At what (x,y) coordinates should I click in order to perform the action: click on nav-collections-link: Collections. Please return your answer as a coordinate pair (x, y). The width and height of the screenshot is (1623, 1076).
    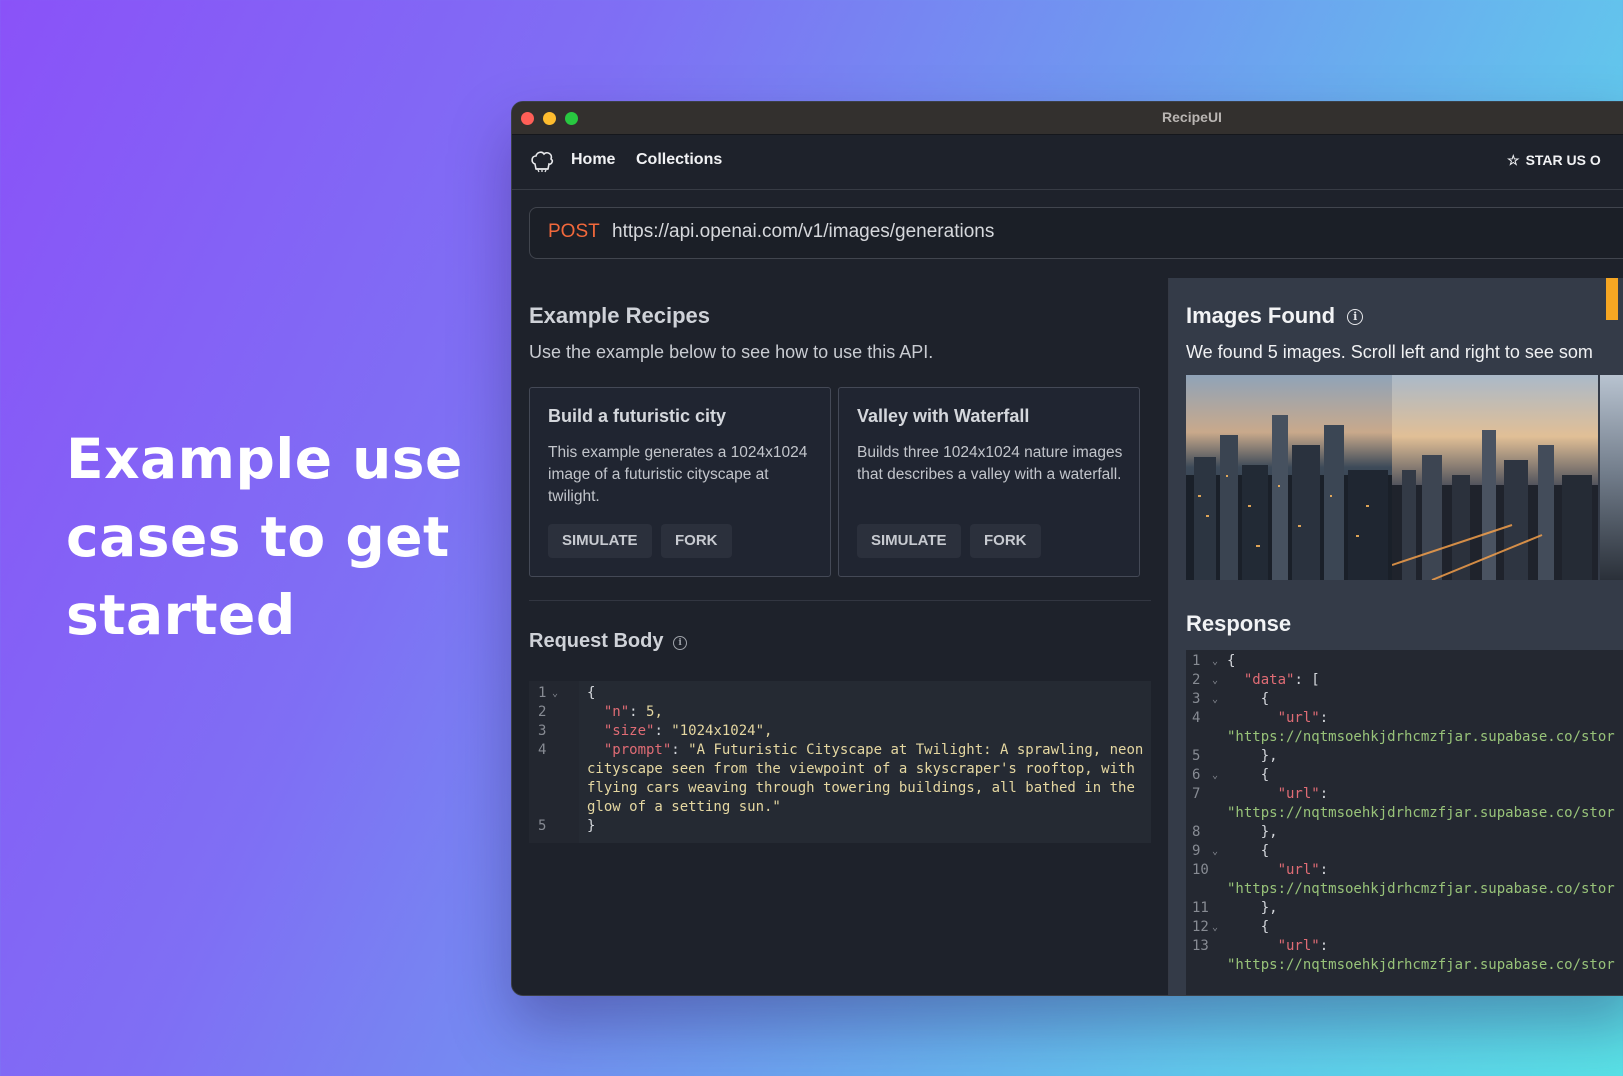
    Looking at the image, I should click on (679, 160).